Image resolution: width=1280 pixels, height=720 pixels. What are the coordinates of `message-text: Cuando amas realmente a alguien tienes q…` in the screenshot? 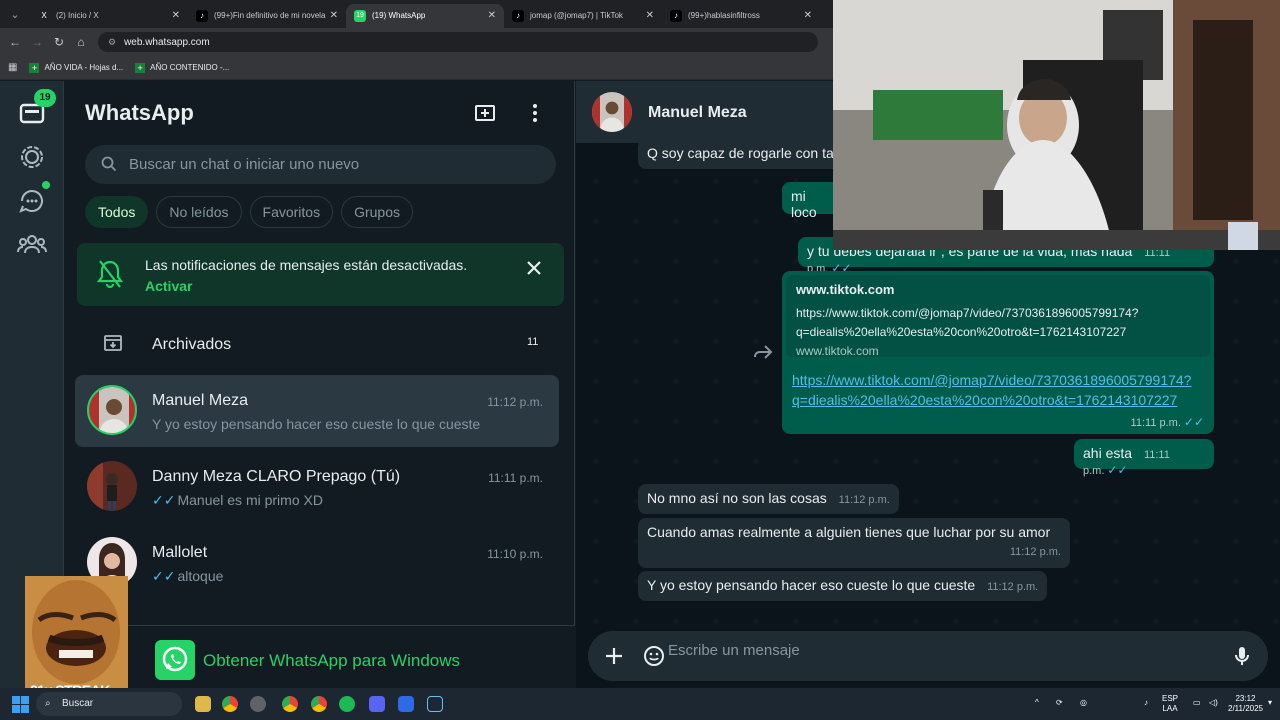 It's located at (849, 532).